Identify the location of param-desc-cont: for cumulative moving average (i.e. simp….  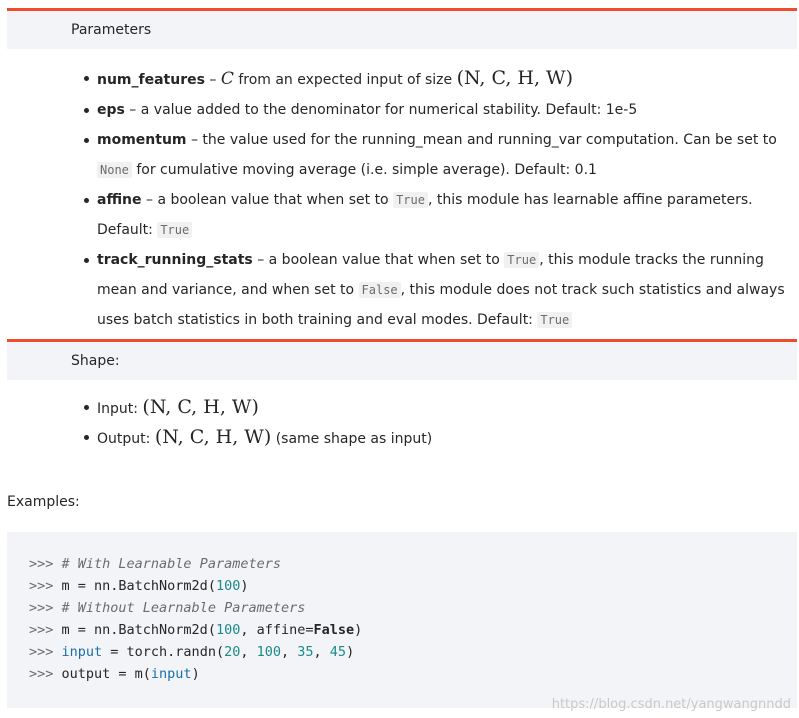
(364, 170).